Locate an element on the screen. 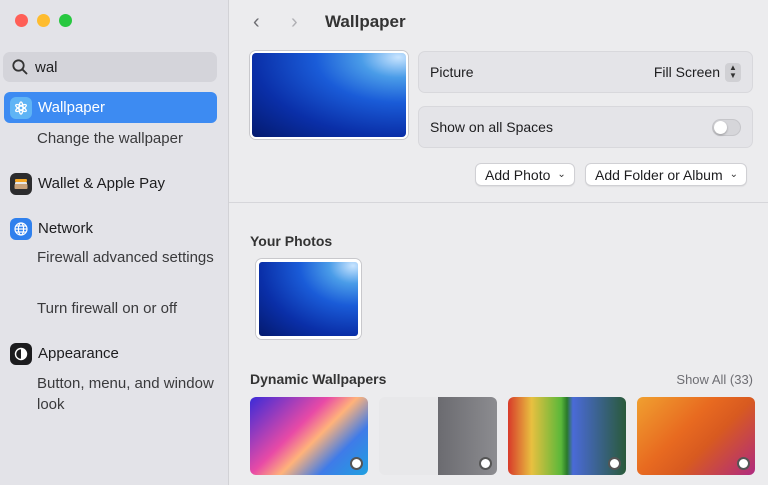 The image size is (768, 485). add-photo-label: Add Photo is located at coordinates (518, 174).